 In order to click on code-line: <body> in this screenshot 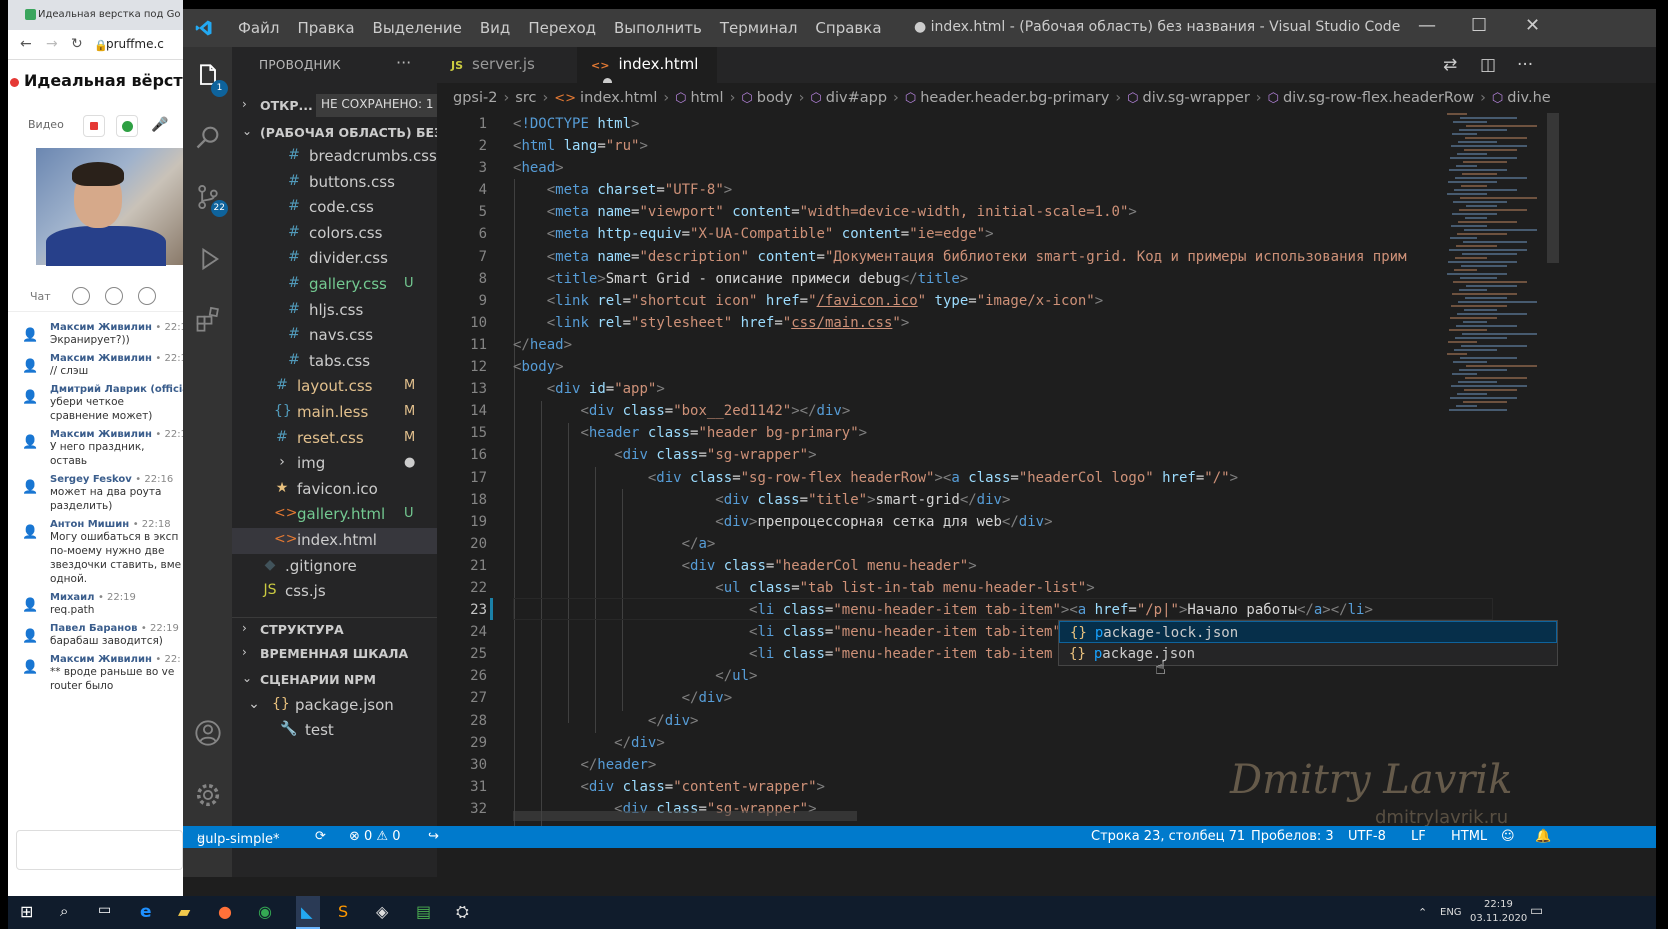, I will do `click(960, 367)`.